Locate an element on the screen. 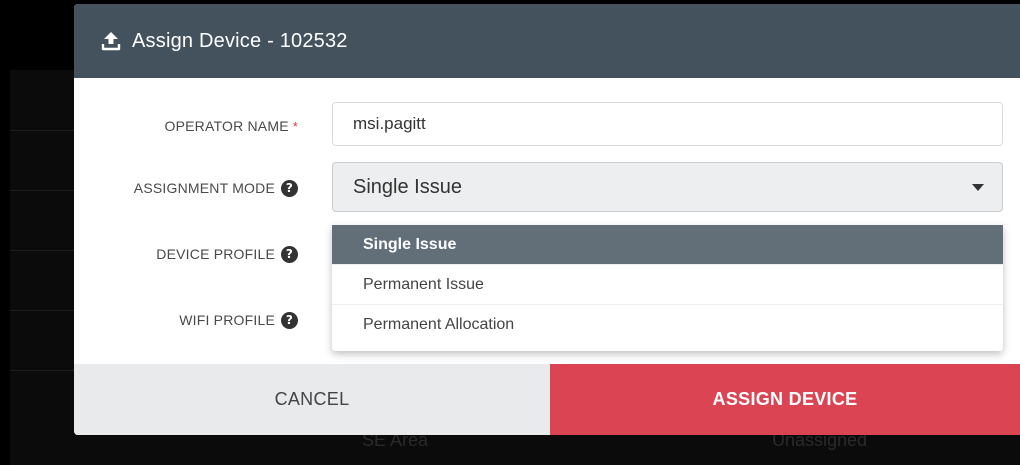 The width and height of the screenshot is (1020, 465). upload-icon is located at coordinates (111, 41).